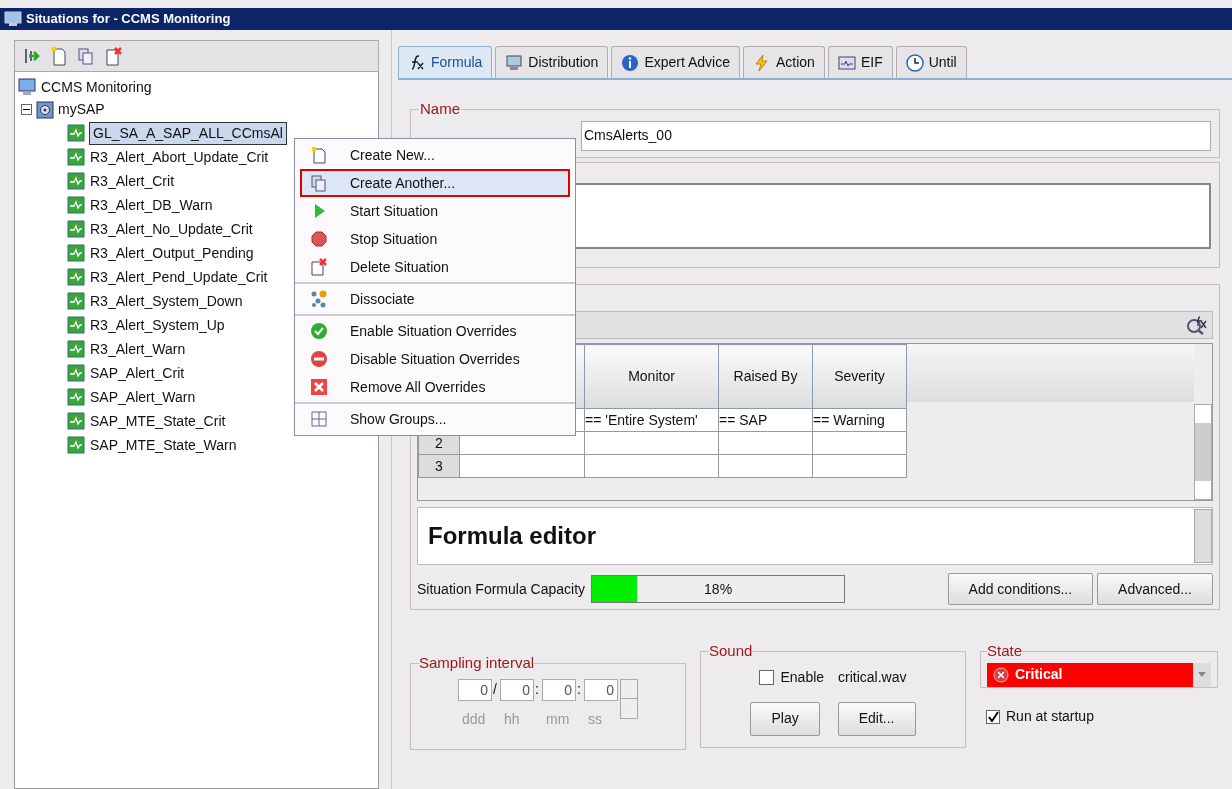 The width and height of the screenshot is (1232, 789). What do you see at coordinates (179, 277) in the screenshot?
I see `tree-item: R3_Alert_Pend_Update_Crit` at bounding box center [179, 277].